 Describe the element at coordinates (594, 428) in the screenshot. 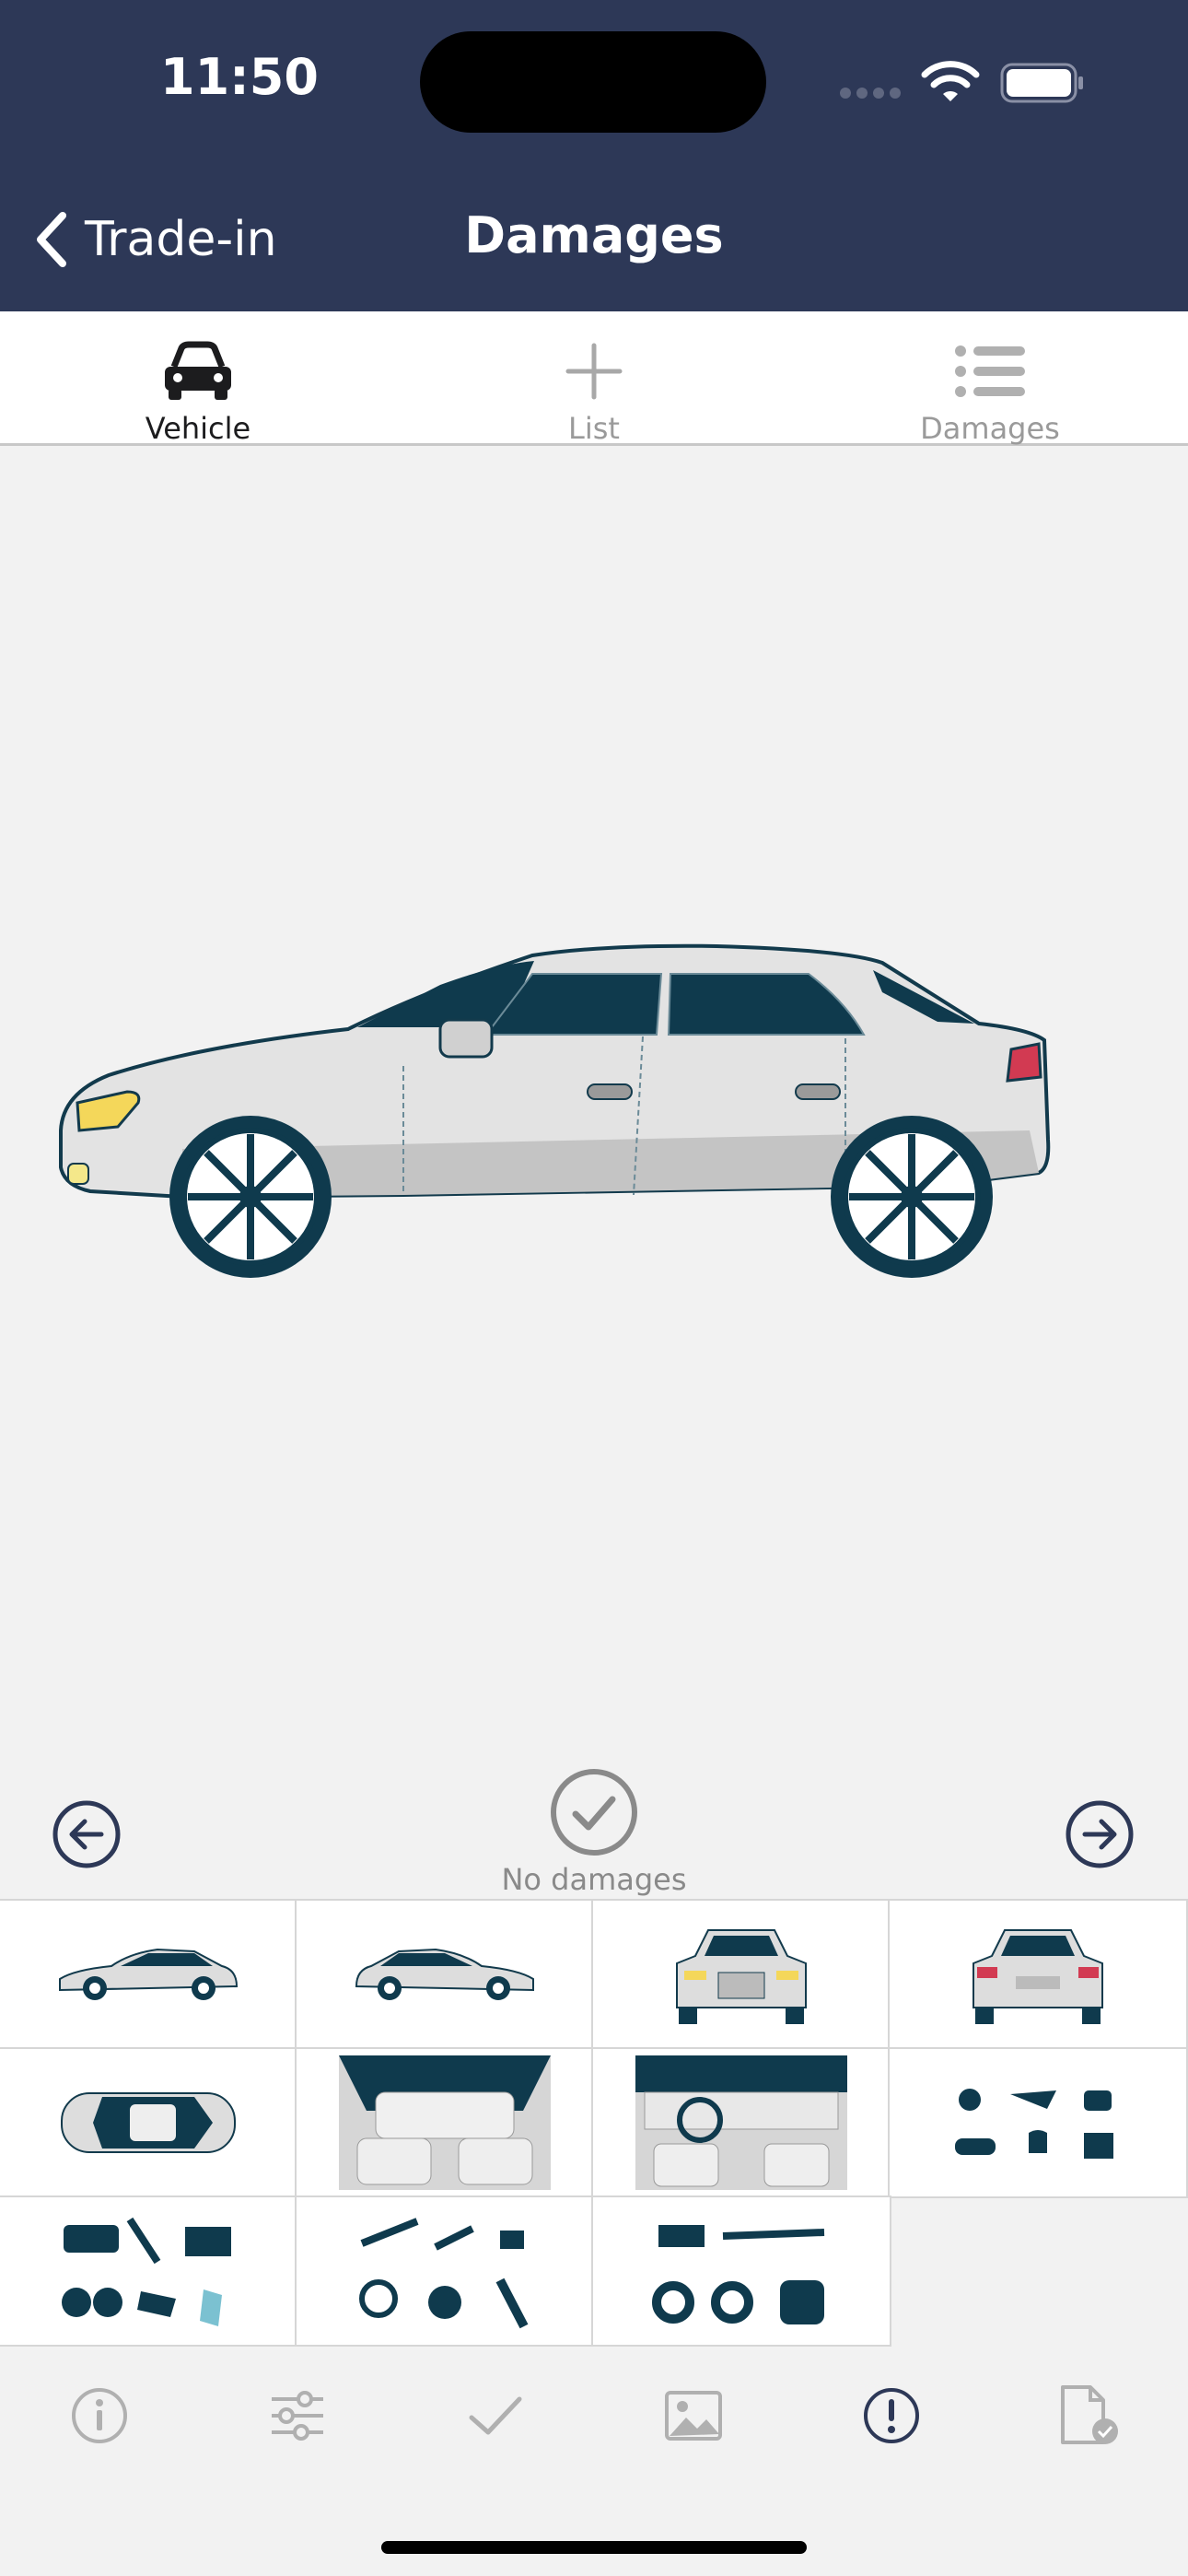

I see `tab-label: List` at that location.